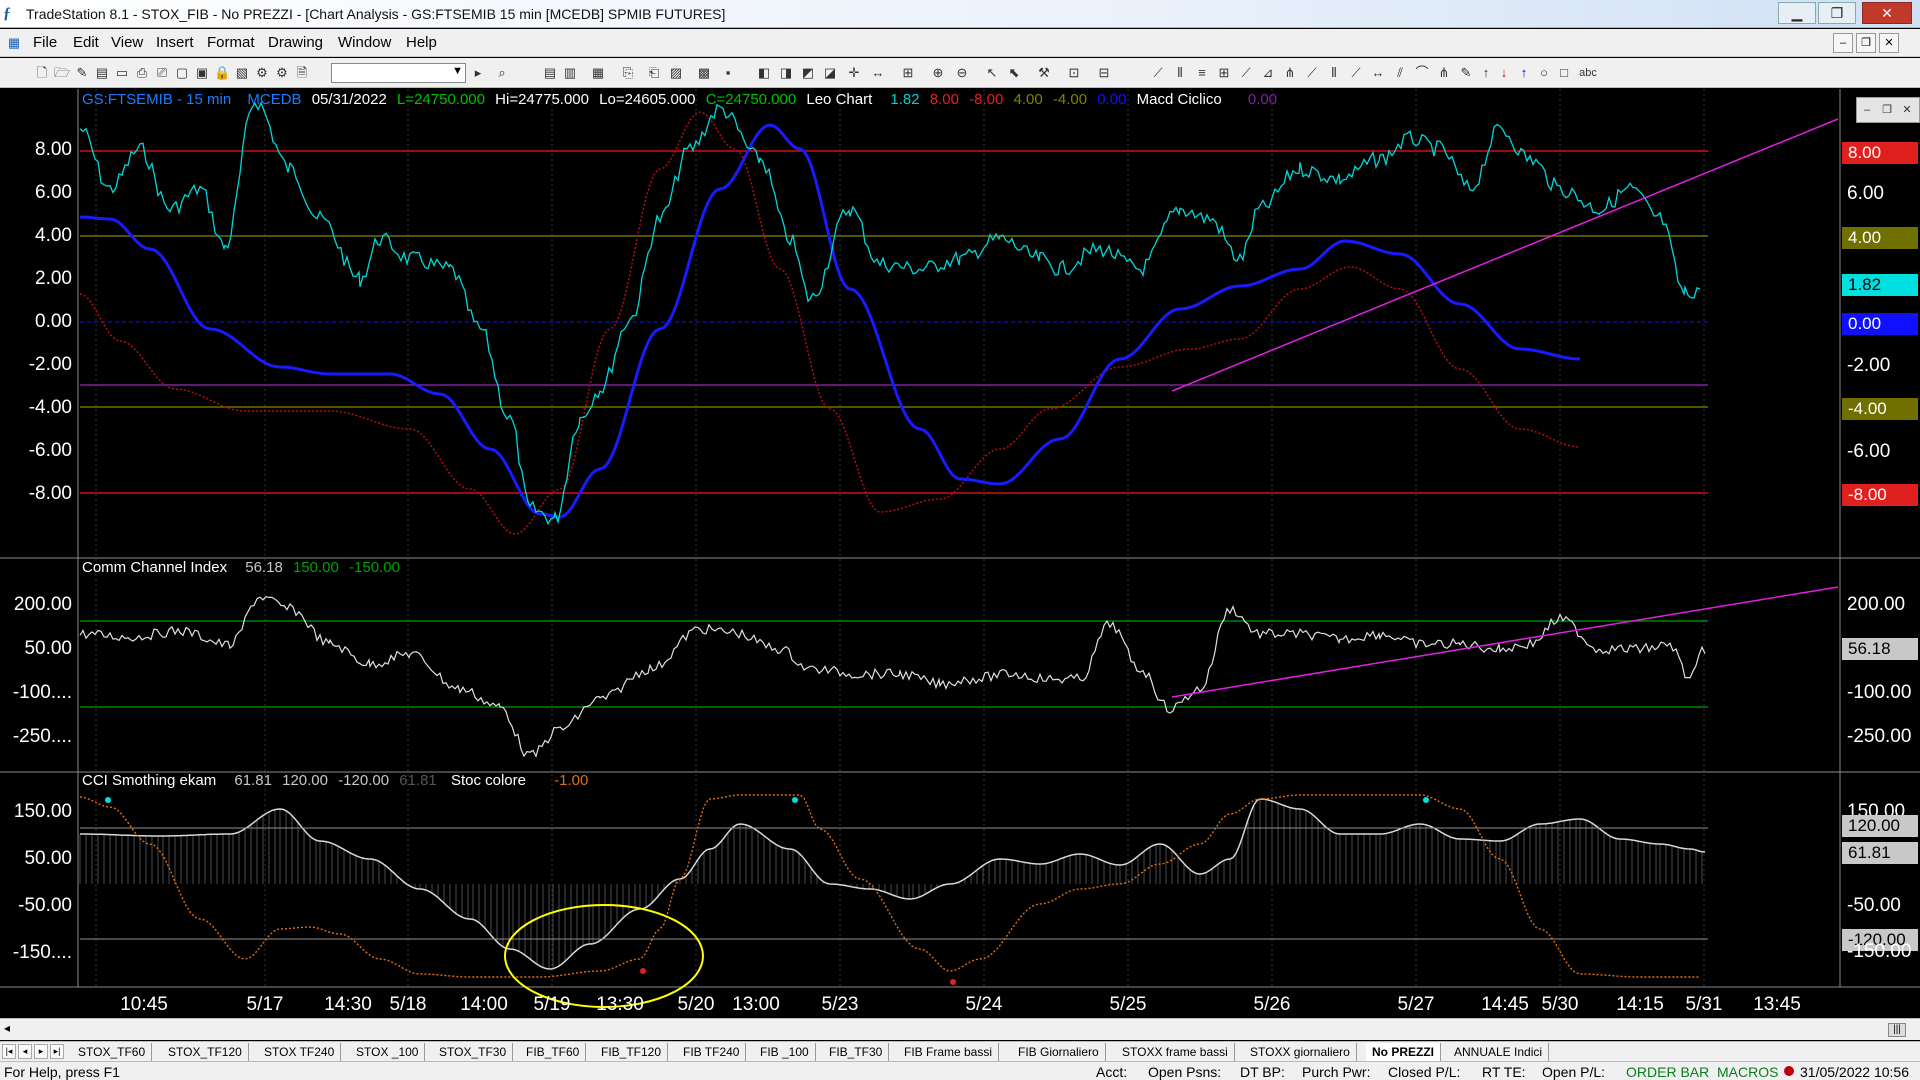 This screenshot has width=1920, height=1080. I want to click on scroll-thumb: |||, so click(1897, 1030).